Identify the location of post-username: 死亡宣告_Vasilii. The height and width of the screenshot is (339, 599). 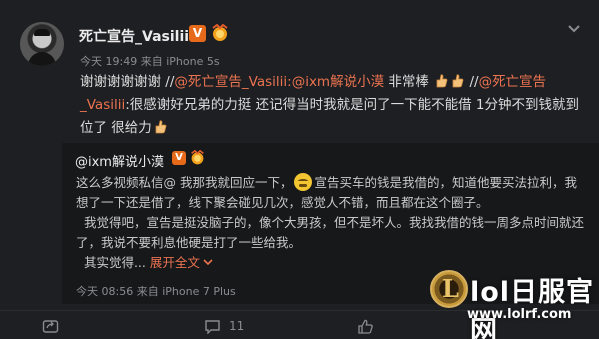
(134, 36).